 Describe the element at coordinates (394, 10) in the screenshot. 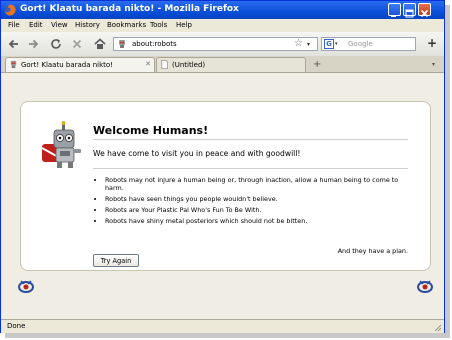

I see `minimize-button` at that location.